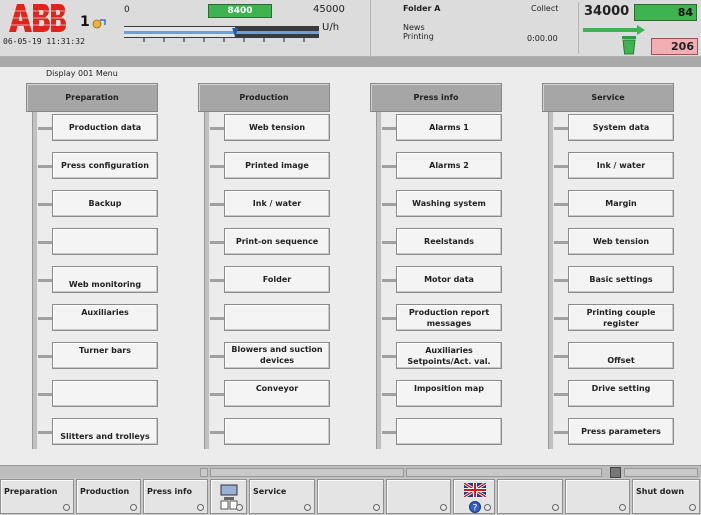 Image resolution: width=701 pixels, height=515 pixels. Describe the element at coordinates (228, 496) in the screenshot. I see `softkey-monitor` at that location.